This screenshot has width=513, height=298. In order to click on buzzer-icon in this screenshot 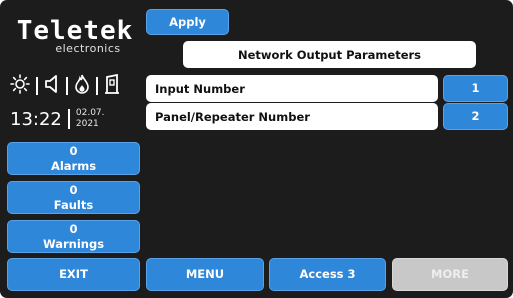, I will do `click(52, 86)`.